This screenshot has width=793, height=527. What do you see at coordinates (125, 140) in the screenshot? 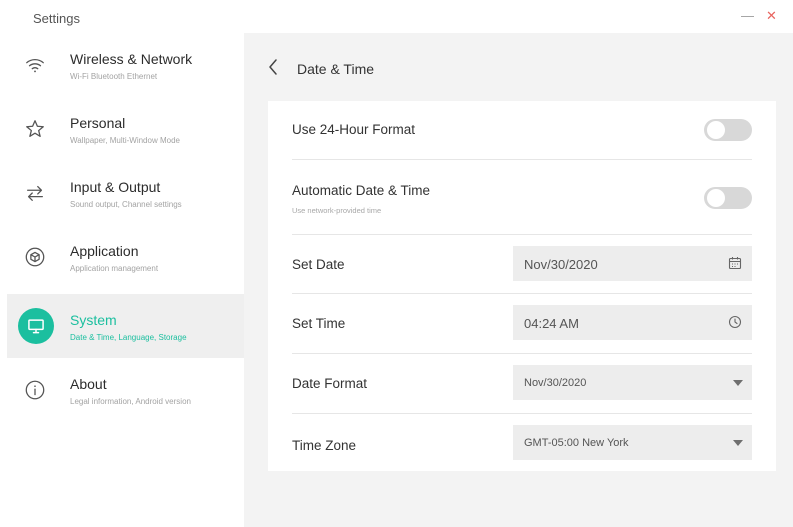
I see `sidebar-item-subtitle: Wallpaper, Multi-Window Mode` at bounding box center [125, 140].